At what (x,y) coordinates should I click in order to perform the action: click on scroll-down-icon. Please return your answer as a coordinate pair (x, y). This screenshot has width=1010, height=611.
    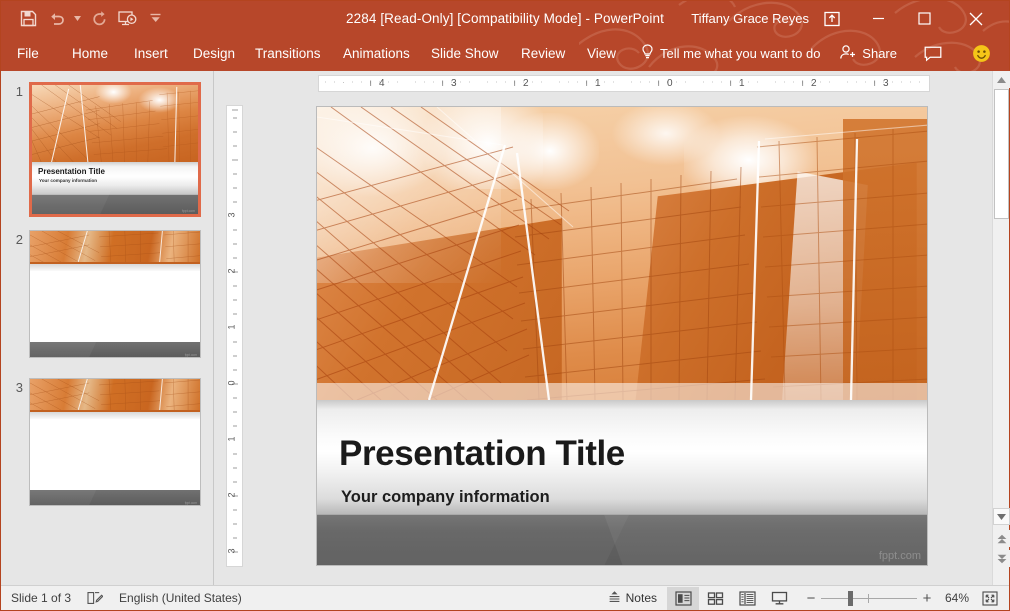
    Looking at the image, I should click on (1001, 516).